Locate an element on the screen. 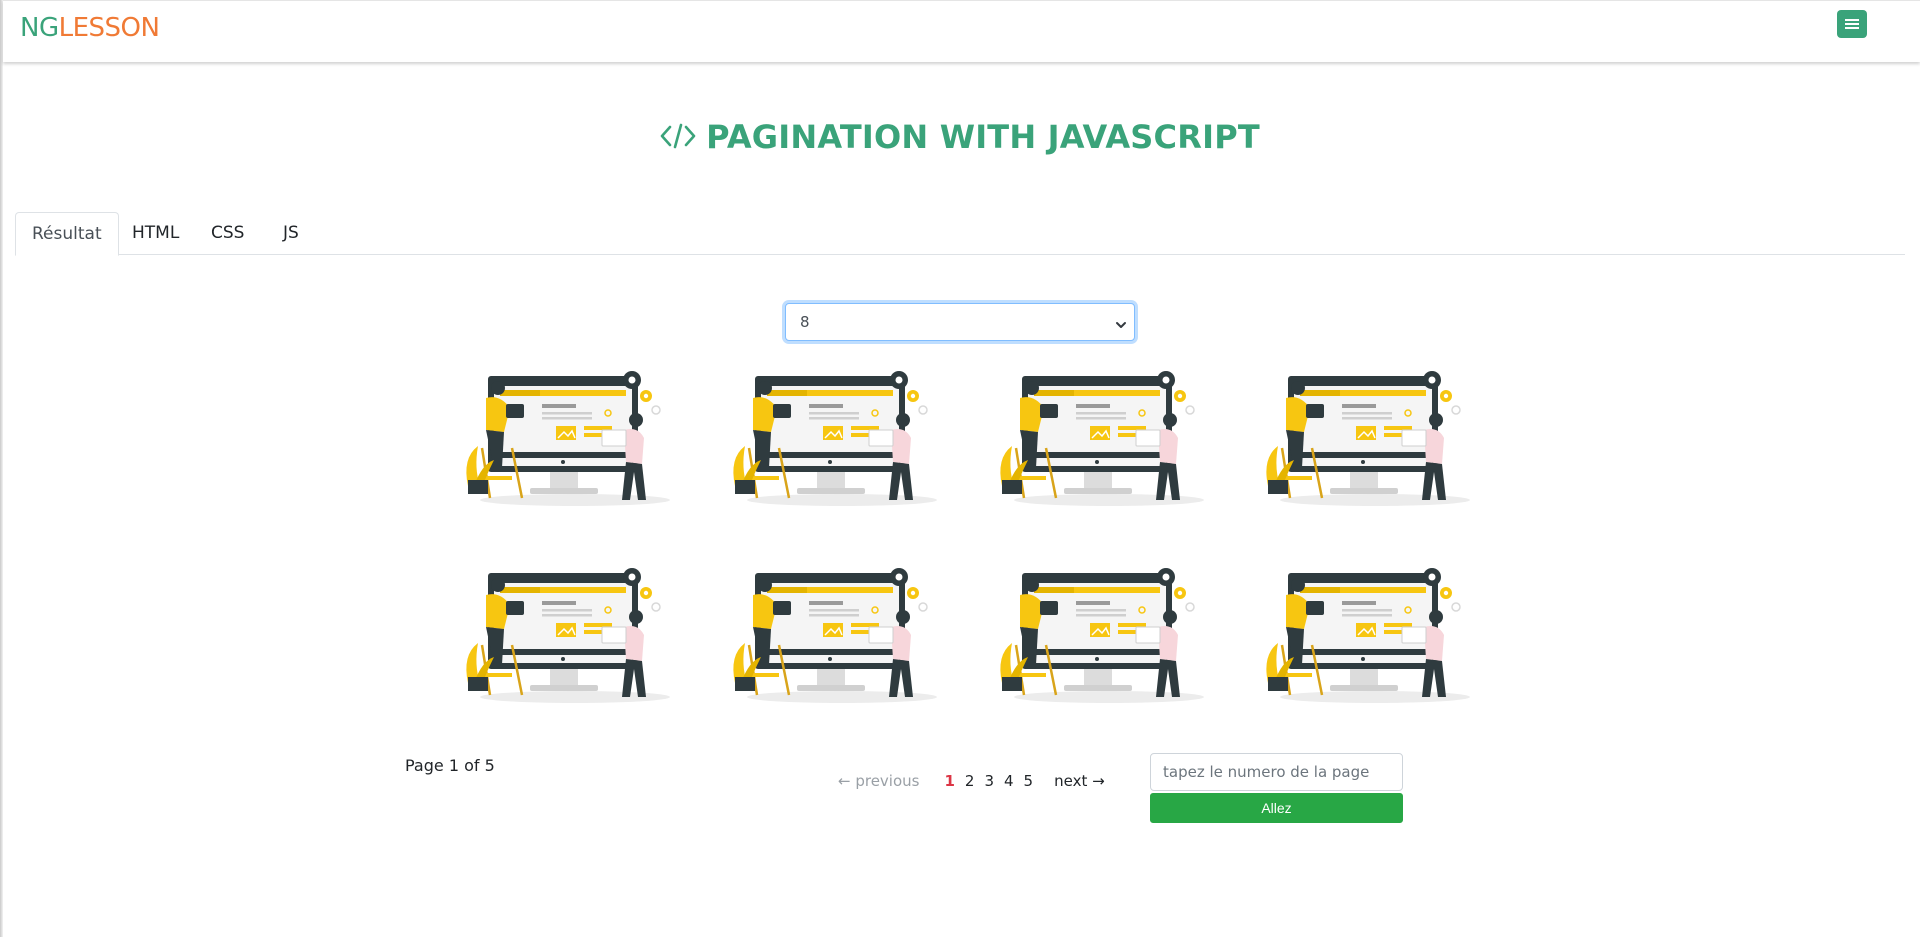 The width and height of the screenshot is (1920, 937). page-info: Page 1 of 5 is located at coordinates (450, 765).